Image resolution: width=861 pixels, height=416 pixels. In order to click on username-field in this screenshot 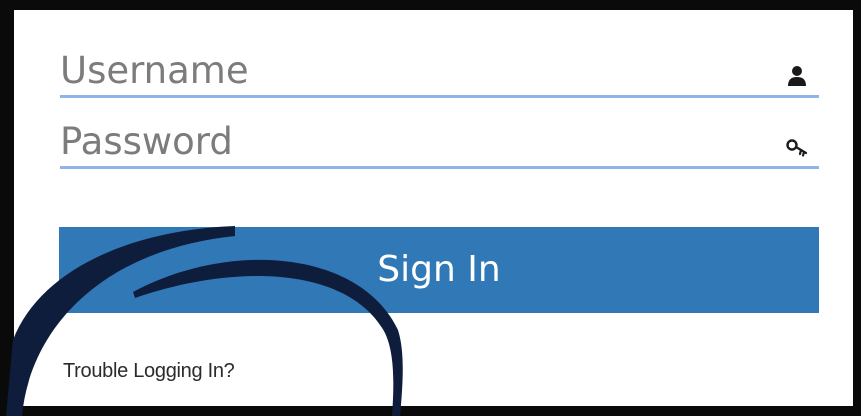, I will do `click(439, 72)`.